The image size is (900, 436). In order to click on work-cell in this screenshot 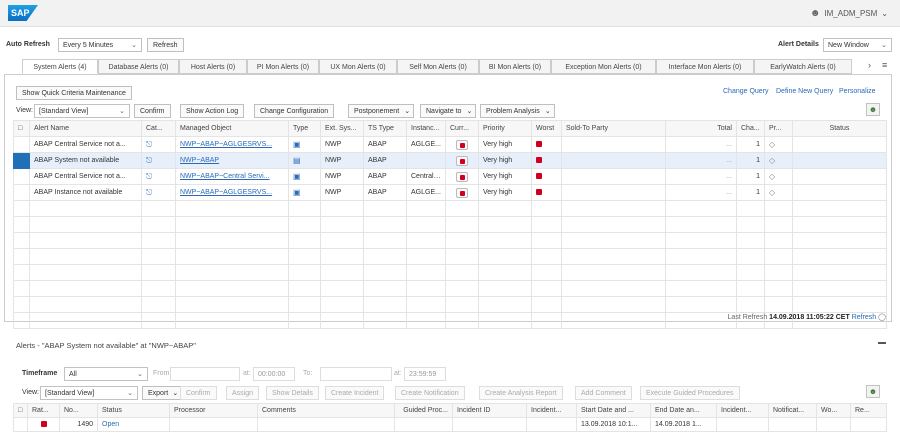, I will do `click(833, 424)`.